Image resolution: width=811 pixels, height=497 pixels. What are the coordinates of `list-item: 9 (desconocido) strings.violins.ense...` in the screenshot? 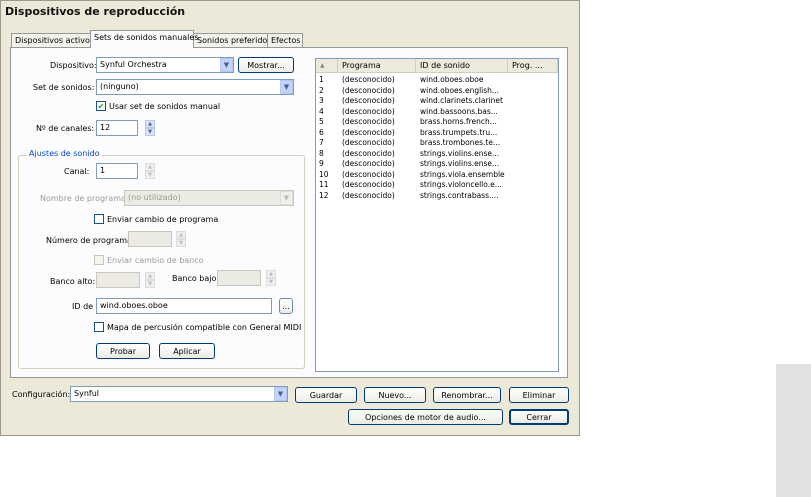 It's located at (437, 164).